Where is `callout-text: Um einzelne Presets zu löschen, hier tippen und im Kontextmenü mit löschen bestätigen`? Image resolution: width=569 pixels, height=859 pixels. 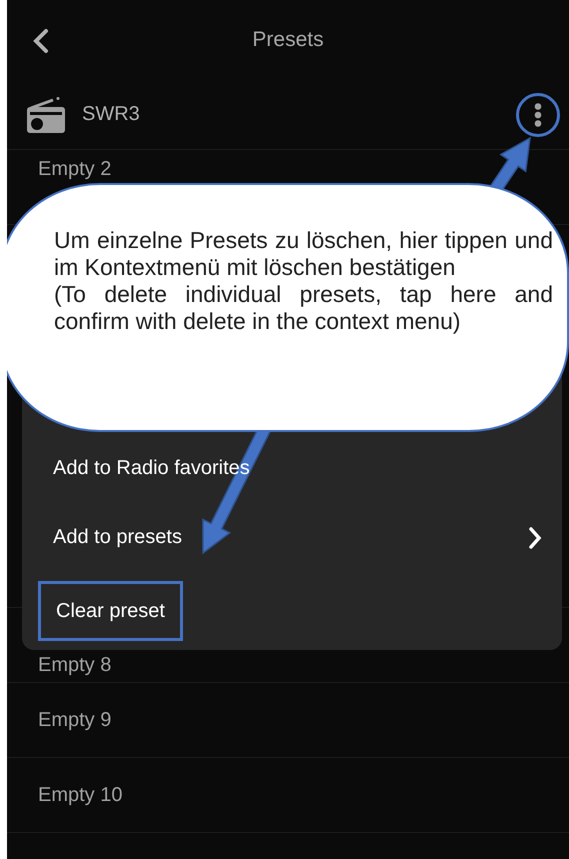 callout-text: Um einzelne Presets zu löschen, hier tippen und im Kontextmenü mit löschen bestätigen is located at coordinates (303, 254).